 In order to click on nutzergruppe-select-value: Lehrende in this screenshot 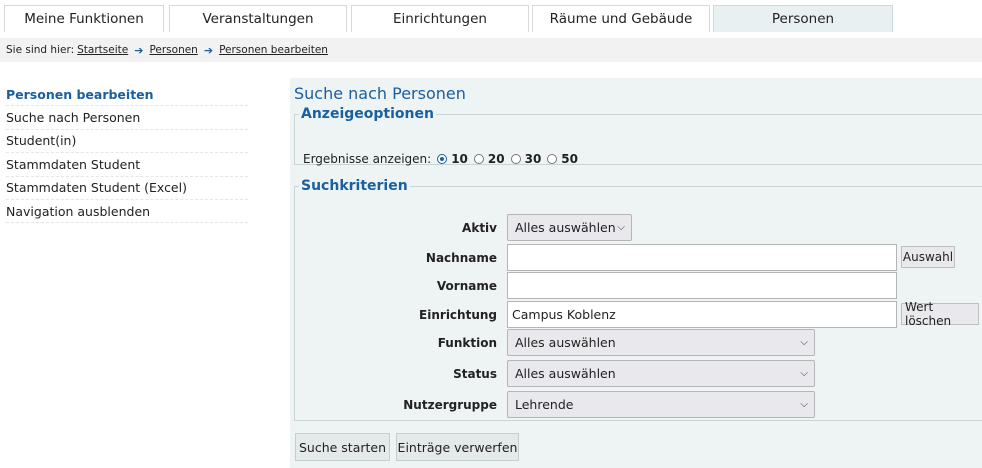, I will do `click(544, 404)`.